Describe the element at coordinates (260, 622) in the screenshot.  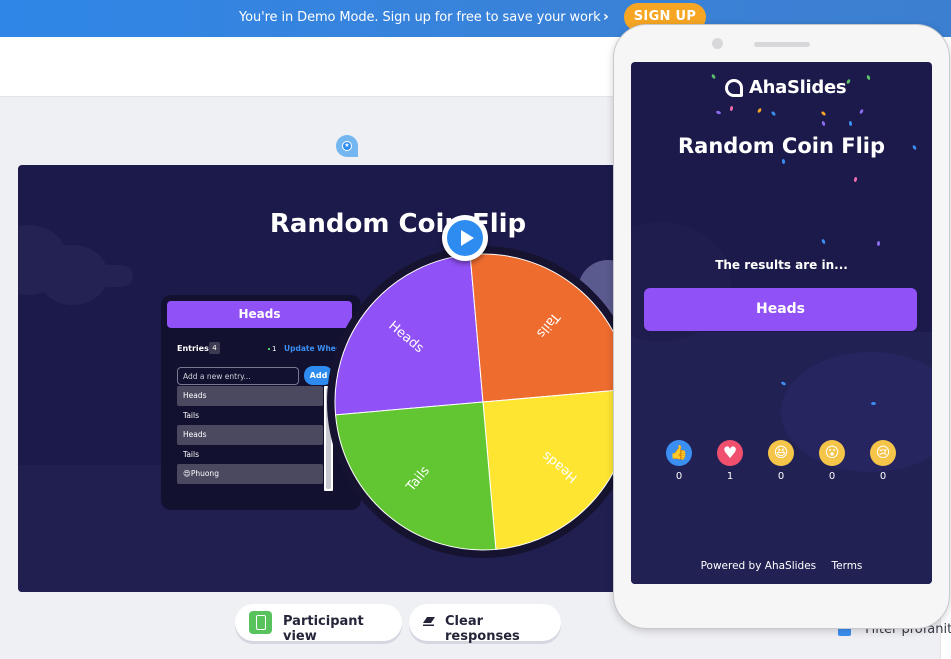
I see `mobile-phone-icon` at that location.